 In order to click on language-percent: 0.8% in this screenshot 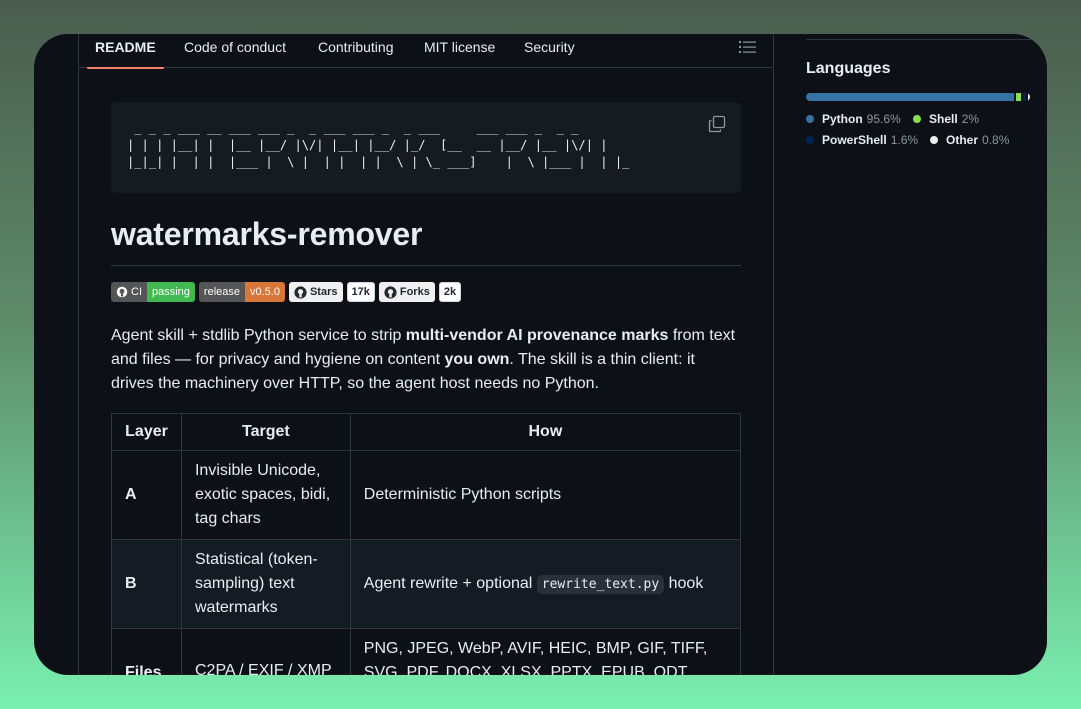, I will do `click(996, 140)`.